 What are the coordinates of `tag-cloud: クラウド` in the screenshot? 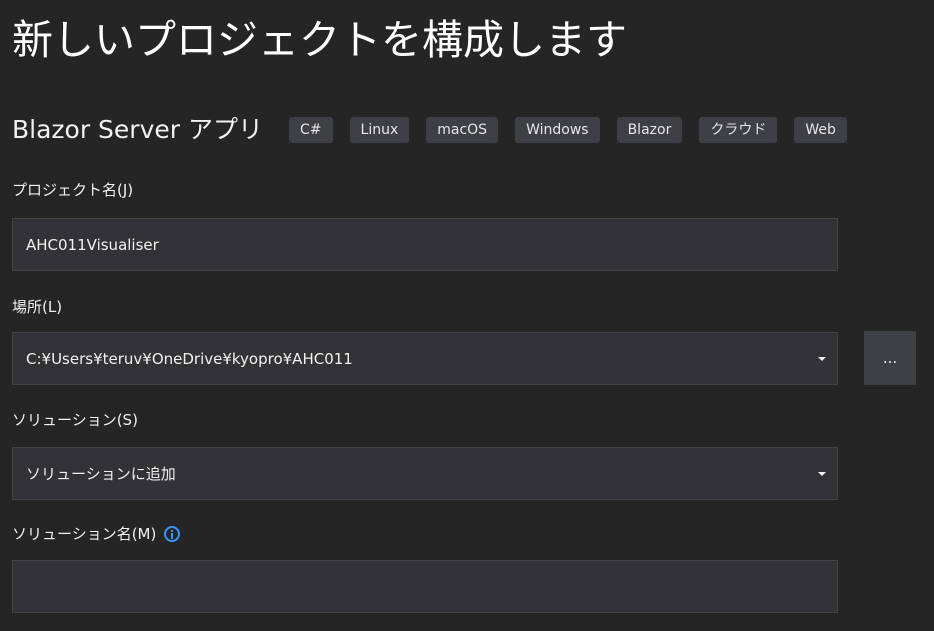 It's located at (738, 130).